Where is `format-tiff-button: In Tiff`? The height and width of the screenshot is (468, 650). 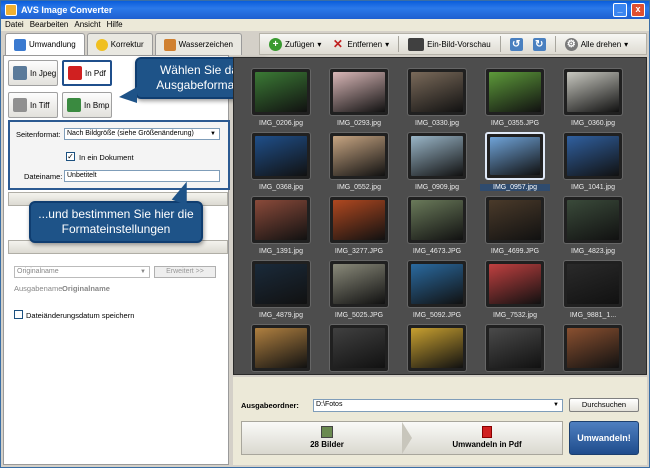
format-tiff-button: In Tiff is located at coordinates (33, 105).